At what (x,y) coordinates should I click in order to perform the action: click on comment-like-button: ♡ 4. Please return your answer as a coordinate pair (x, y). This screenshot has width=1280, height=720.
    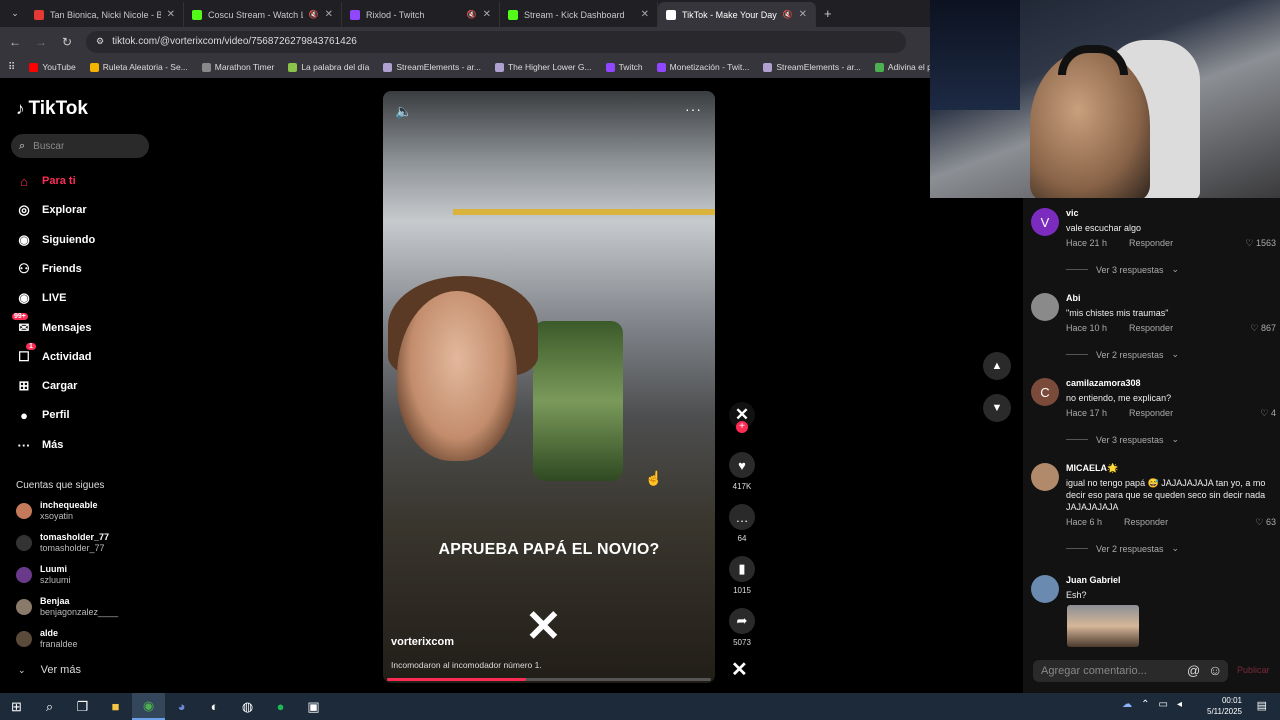
    Looking at the image, I should click on (1268, 413).